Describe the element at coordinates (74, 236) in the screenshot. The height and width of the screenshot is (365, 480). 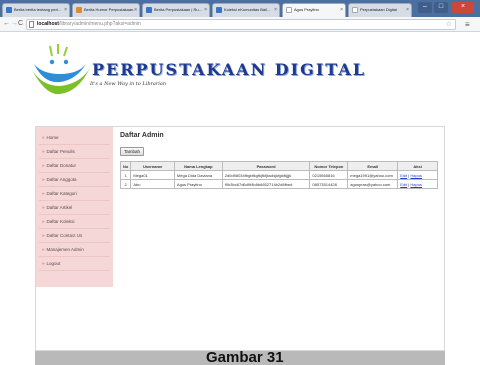
I see `sidebar-item-contact-us: » Daftar Contact Us` at that location.